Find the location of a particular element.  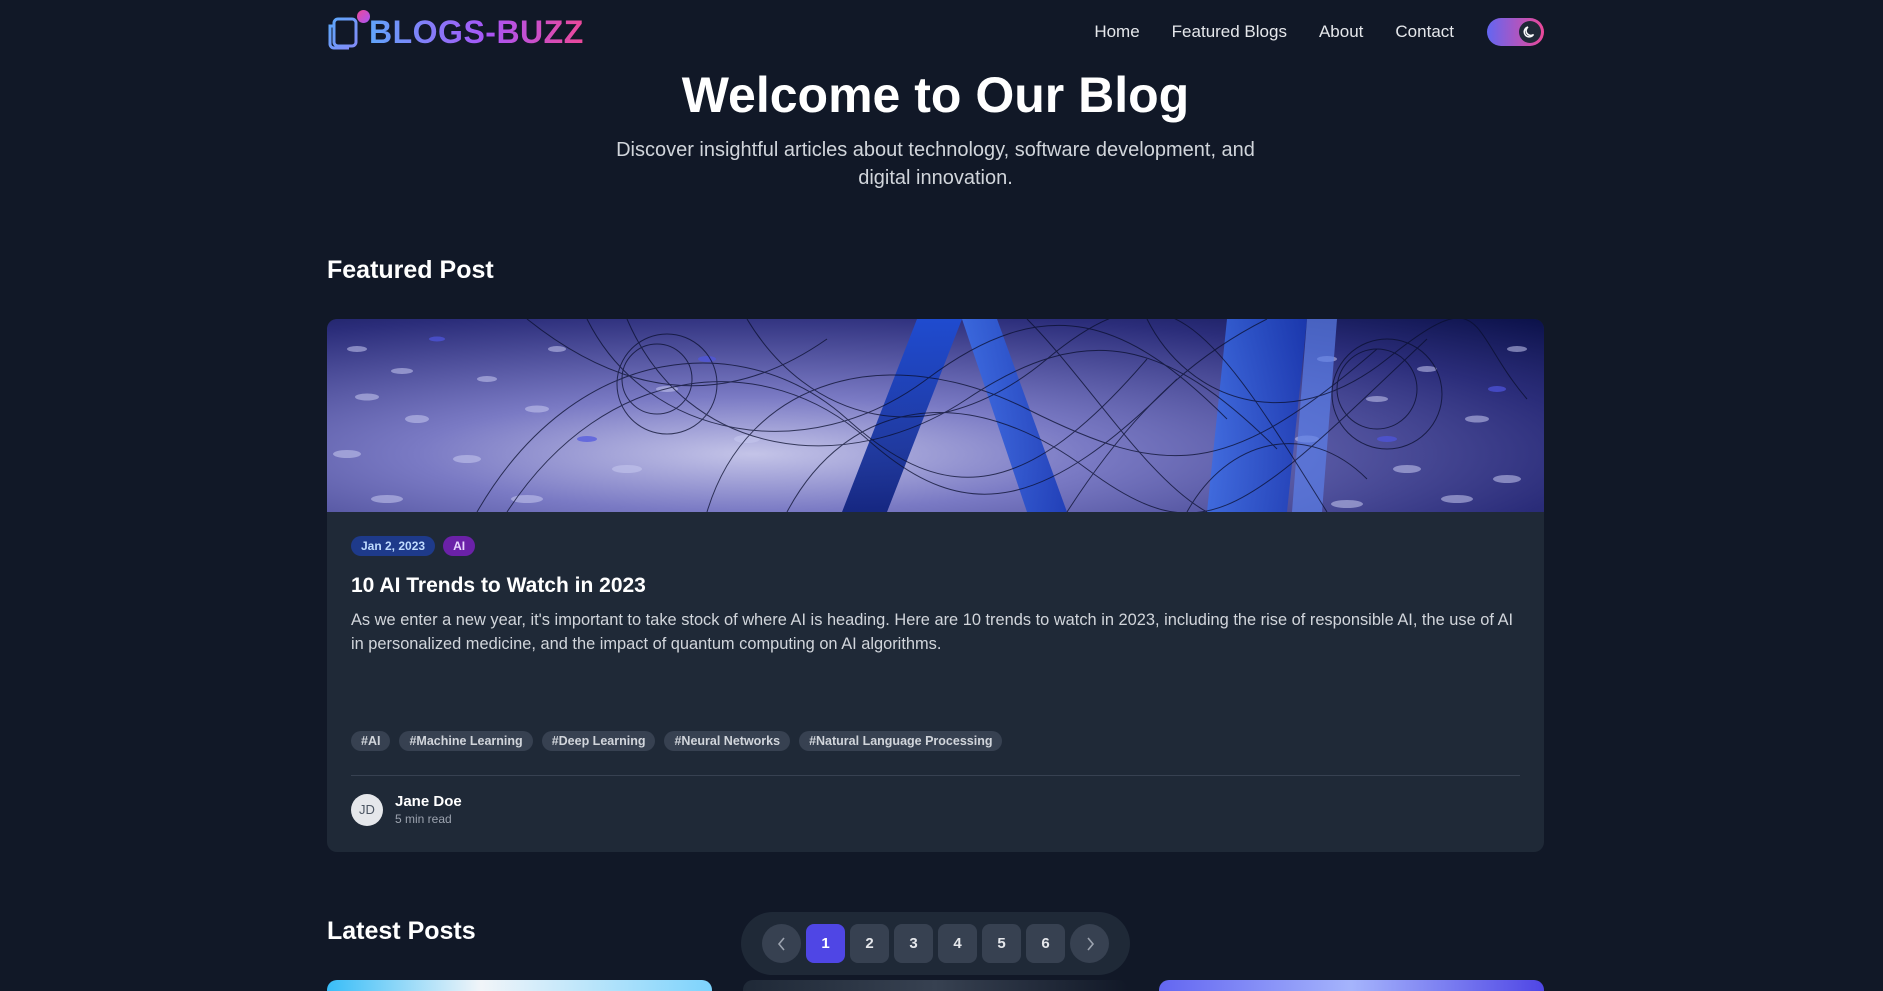

tag-machine-learning: #Machine Learning is located at coordinates (466, 741).